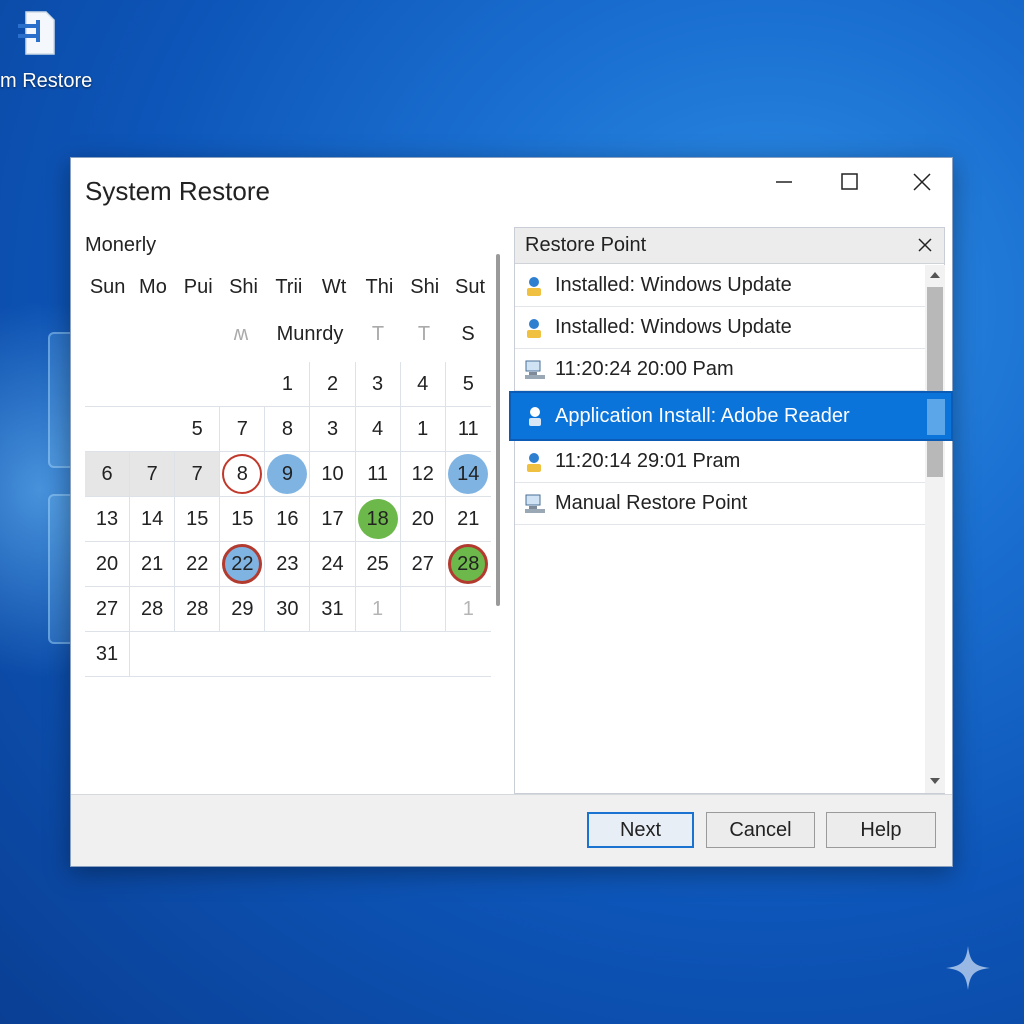  I want to click on calendar-day: 6, so click(108, 474).